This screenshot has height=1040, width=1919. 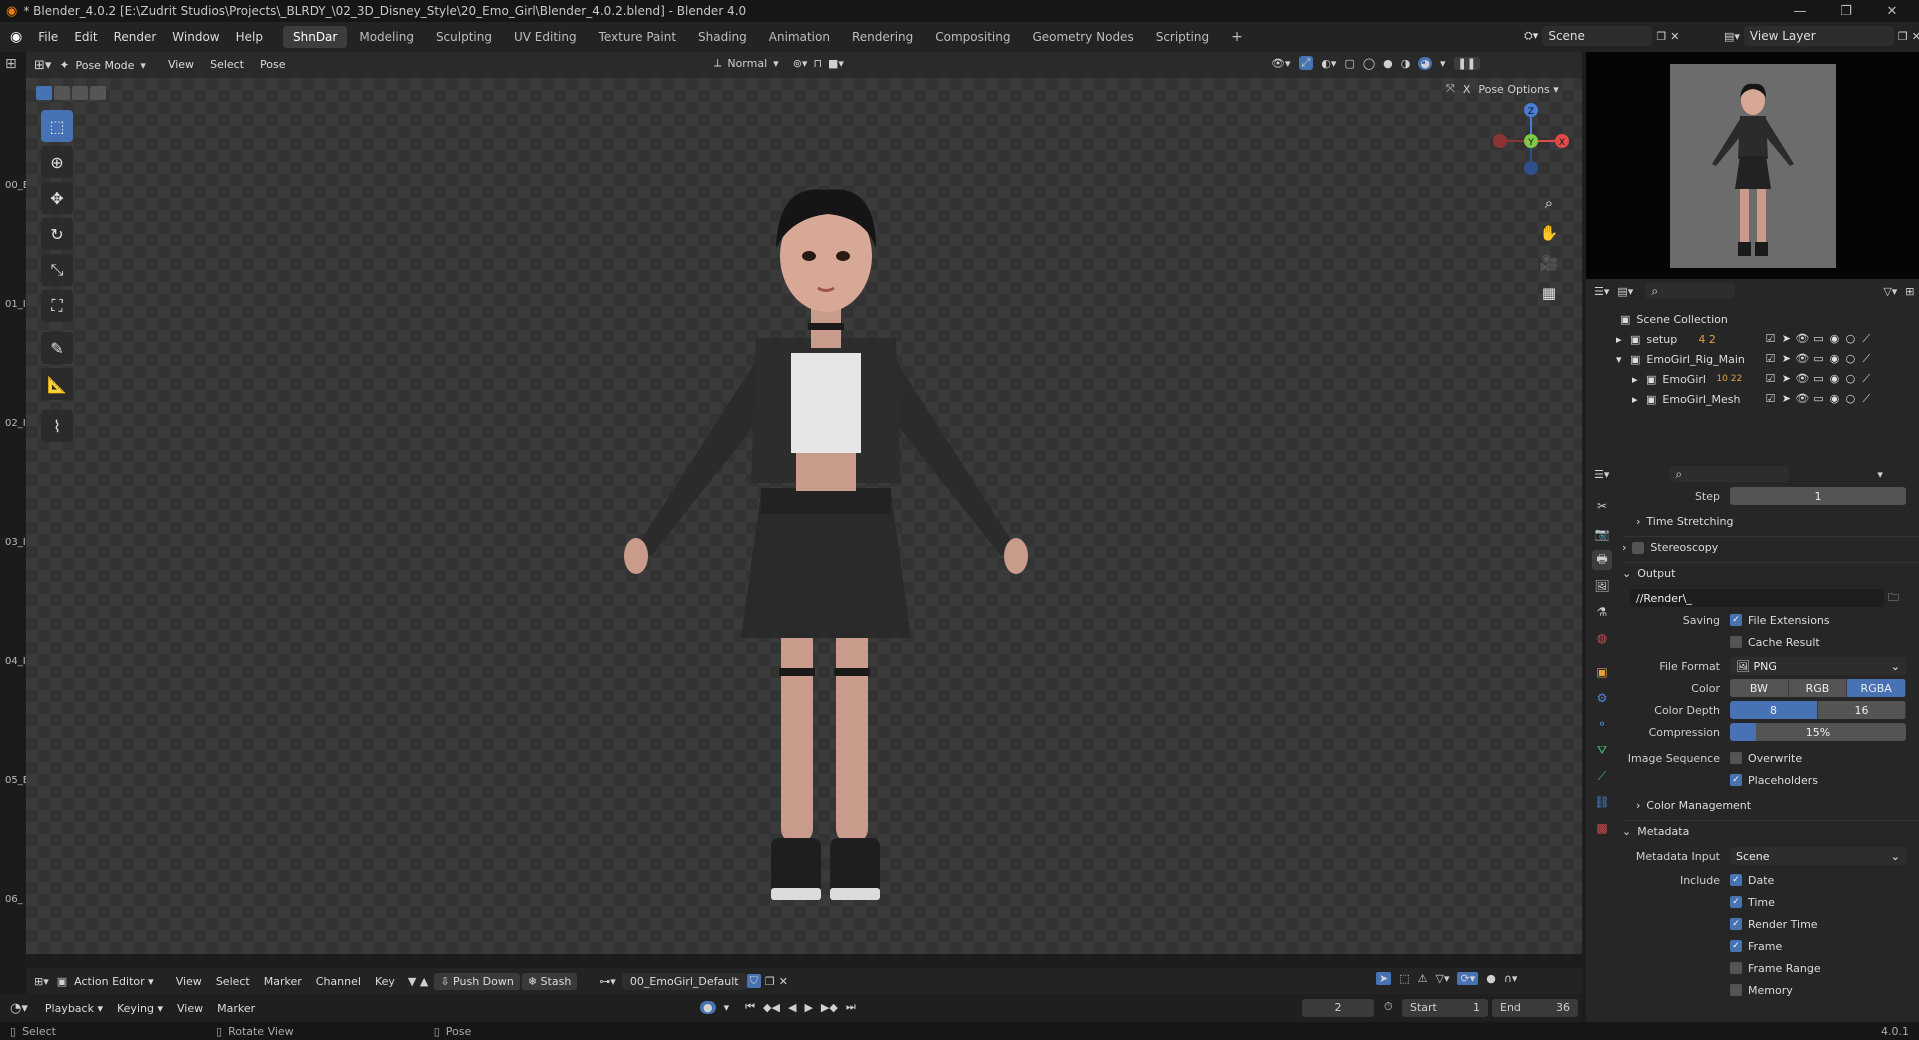 I want to click on stereoscopy-section: › Stereoscopy, so click(x=1770, y=547).